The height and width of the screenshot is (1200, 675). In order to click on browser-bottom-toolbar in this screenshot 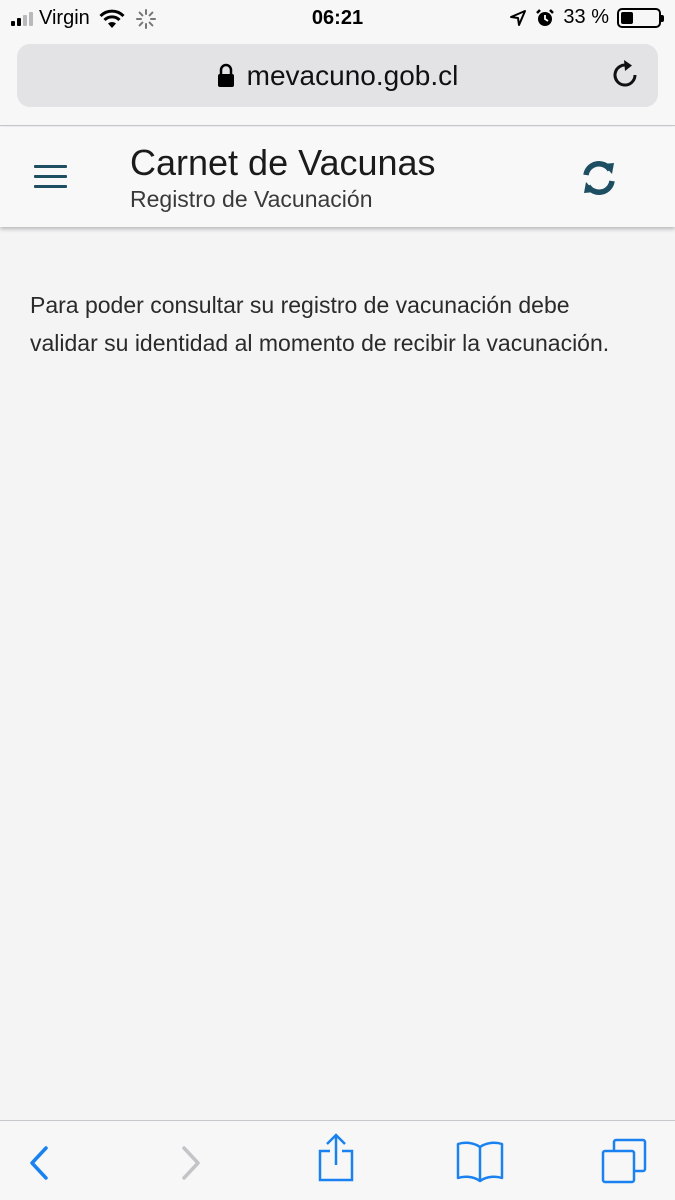, I will do `click(337, 1160)`.